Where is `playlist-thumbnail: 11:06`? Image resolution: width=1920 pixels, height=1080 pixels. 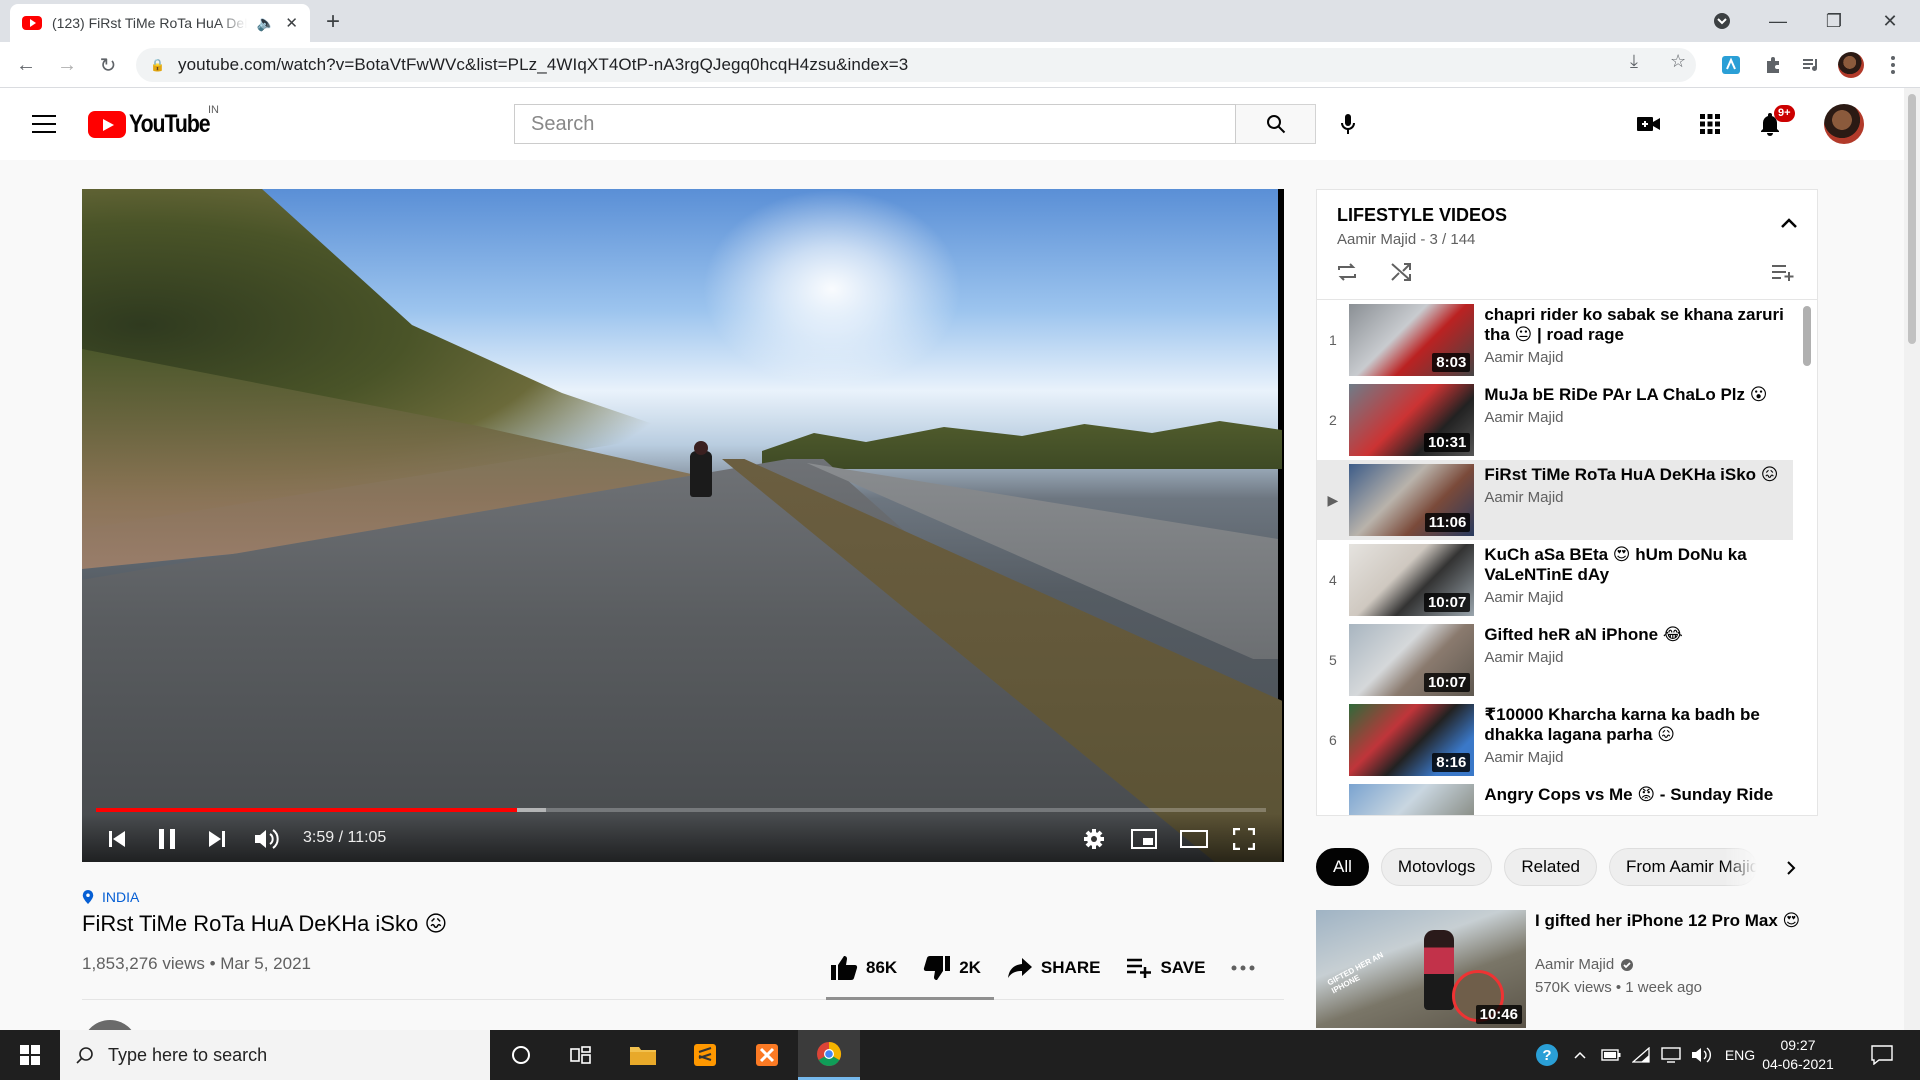 playlist-thumbnail: 11:06 is located at coordinates (1411, 500).